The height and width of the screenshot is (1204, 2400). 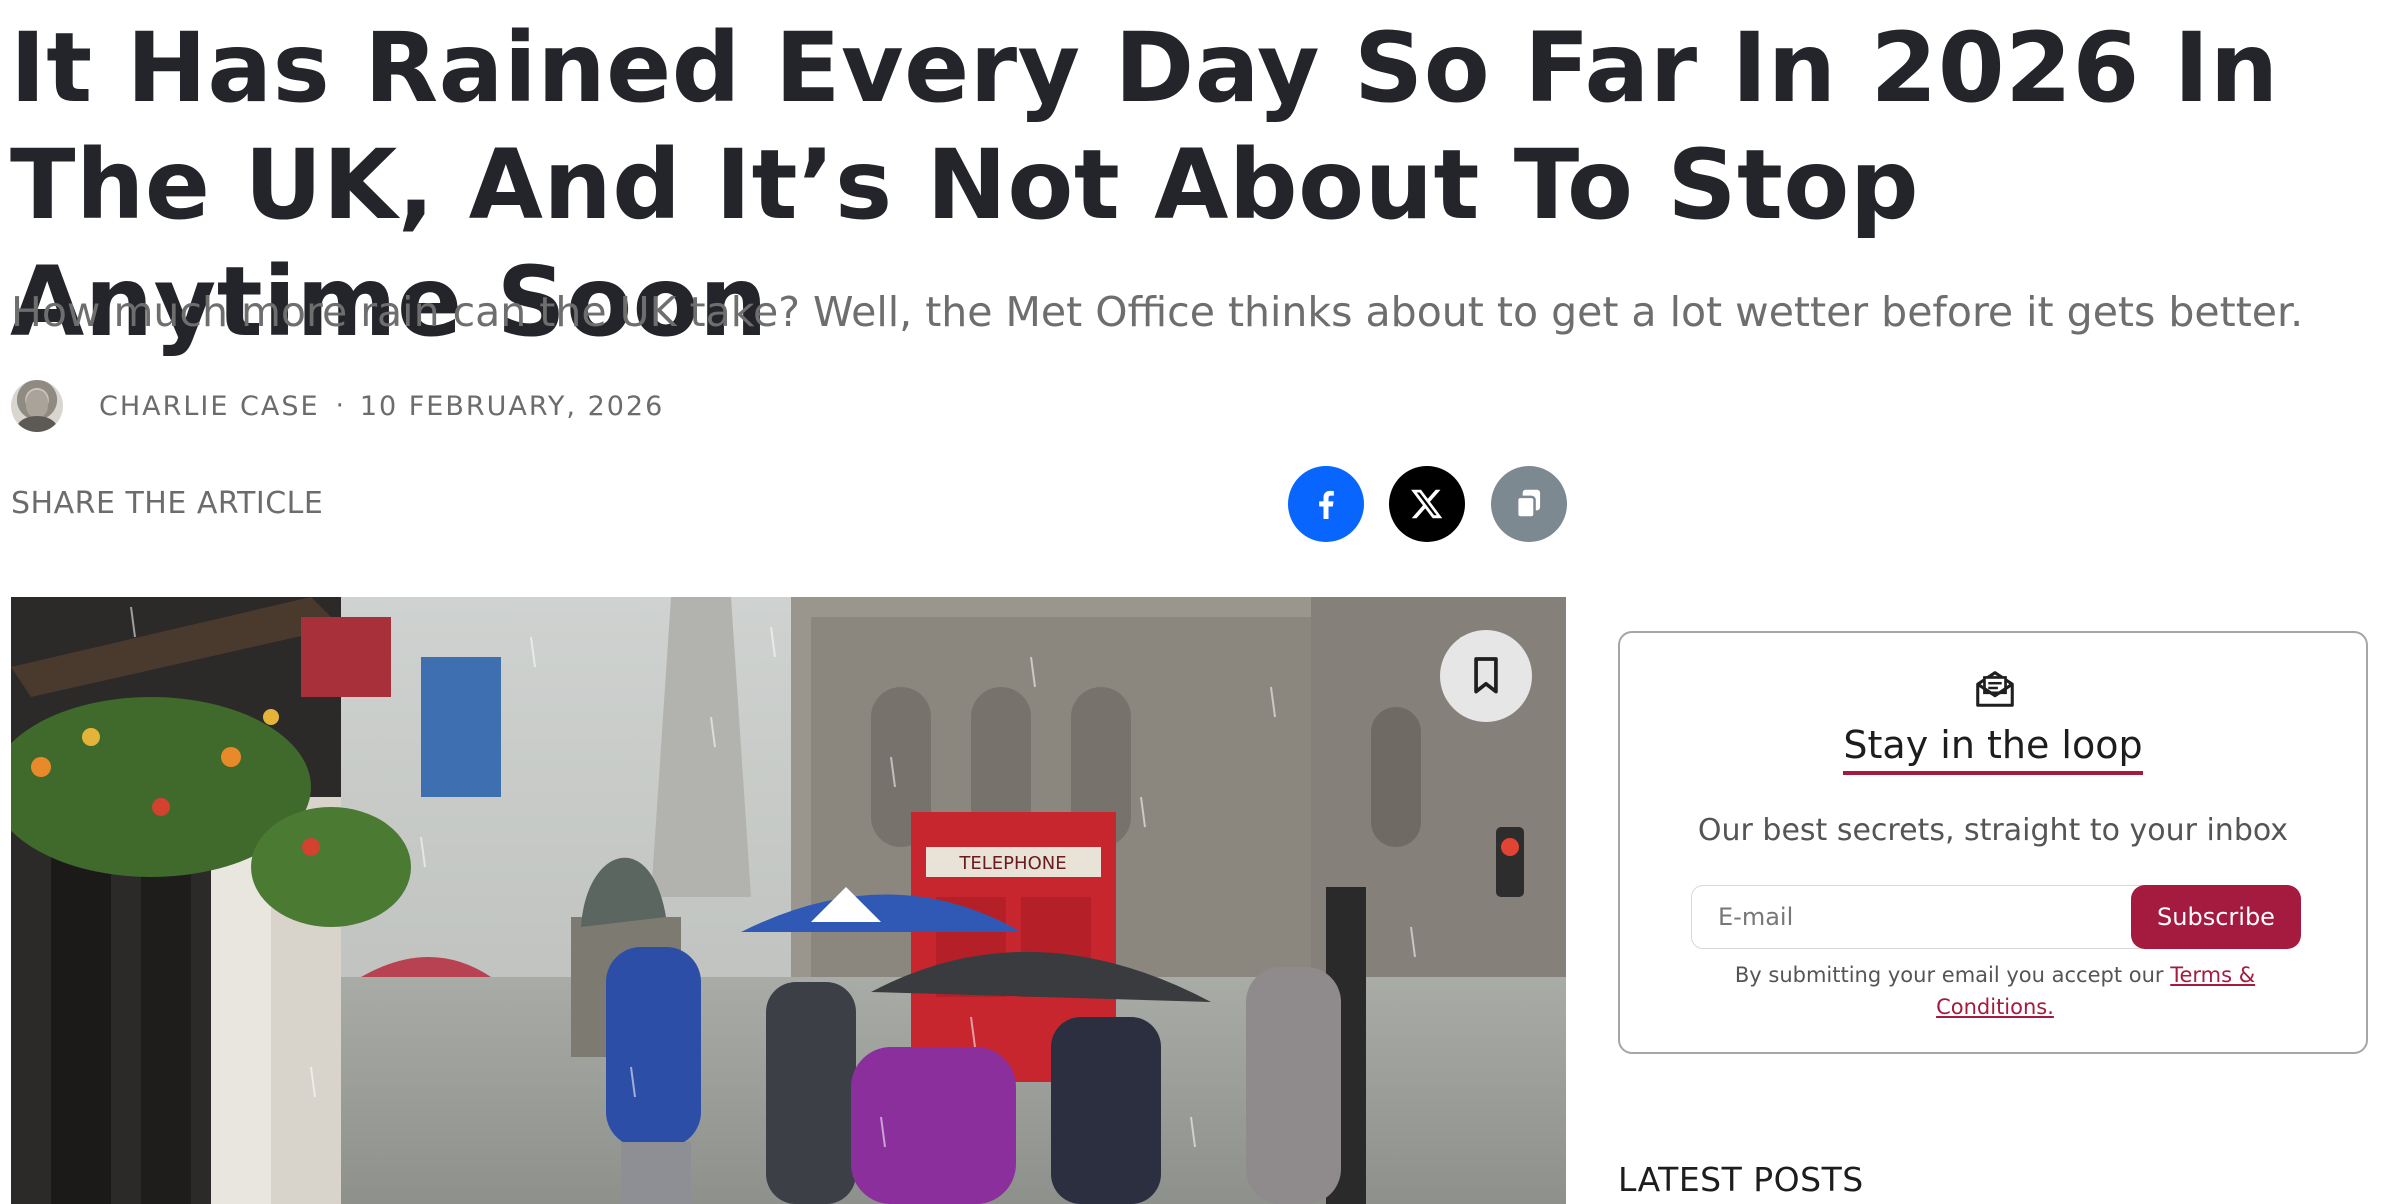 I want to click on newsletter-title-wrap: Stay in the loop, so click(x=1993, y=749).